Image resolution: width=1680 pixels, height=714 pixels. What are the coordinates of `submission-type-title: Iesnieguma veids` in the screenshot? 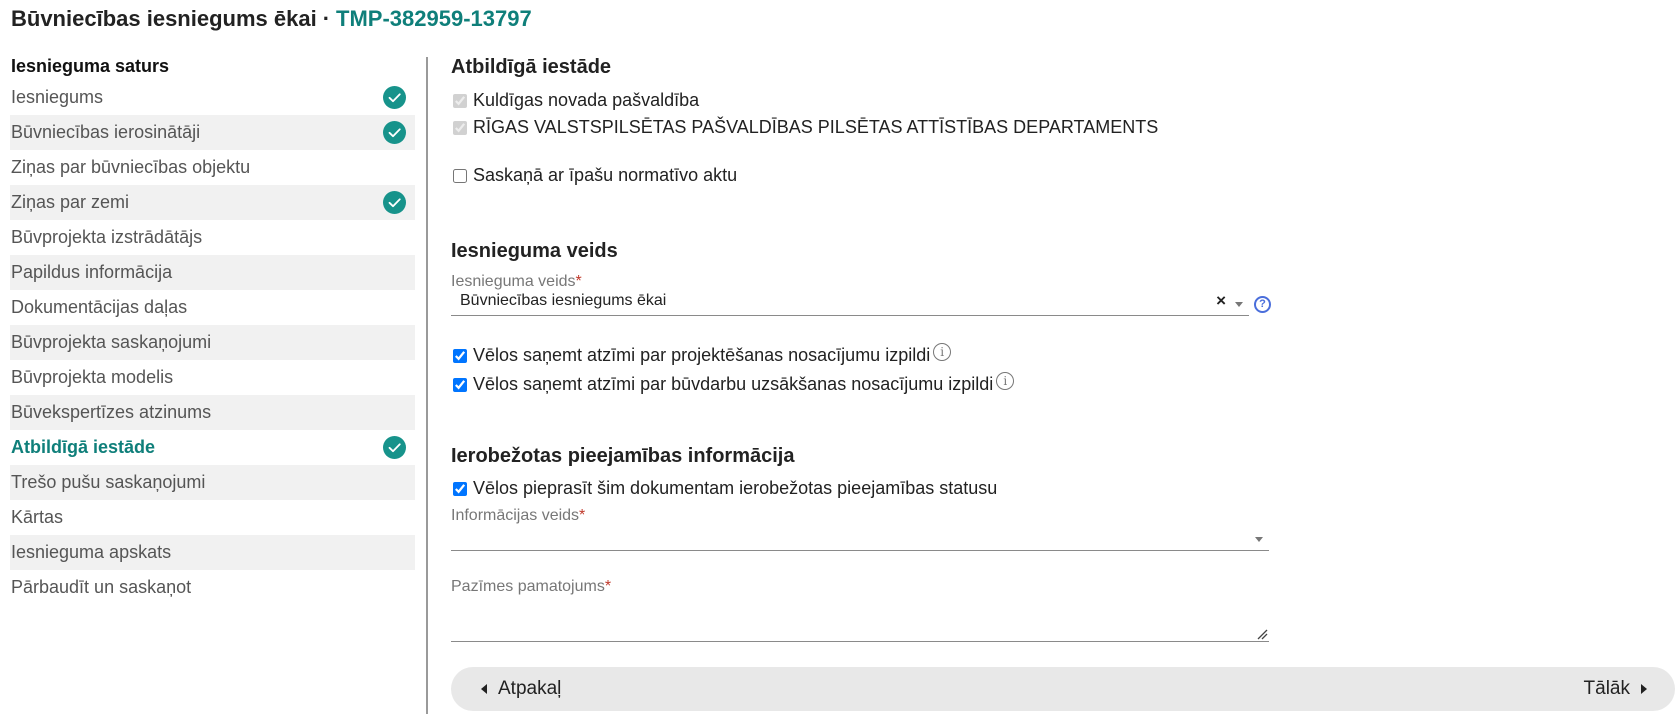 It's located at (534, 251).